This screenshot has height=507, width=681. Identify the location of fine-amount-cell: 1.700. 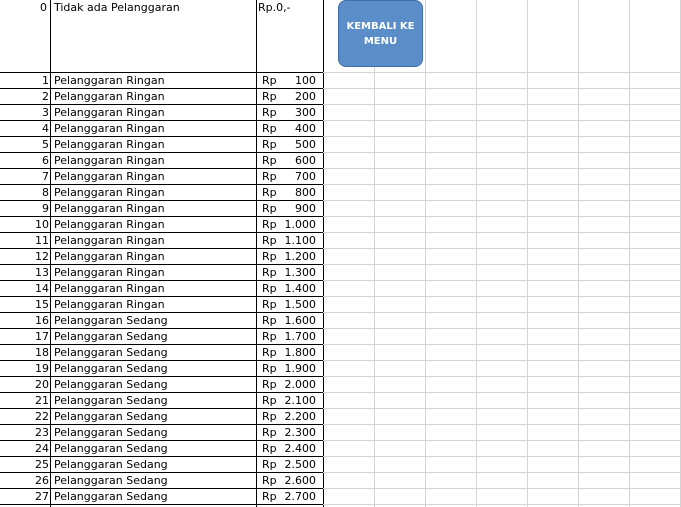
(293, 336).